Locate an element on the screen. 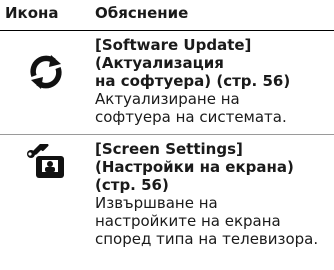 The height and width of the screenshot is (270, 334). software-update-description-line: Актуализиране на is located at coordinates (167, 99).